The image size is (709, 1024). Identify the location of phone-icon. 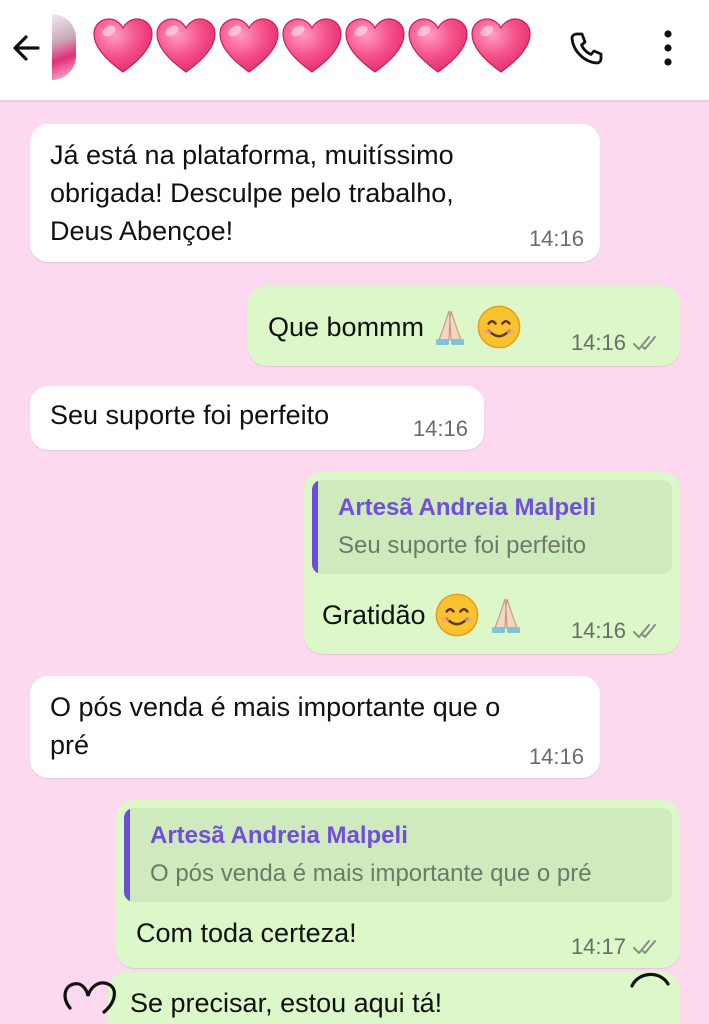
(586, 48).